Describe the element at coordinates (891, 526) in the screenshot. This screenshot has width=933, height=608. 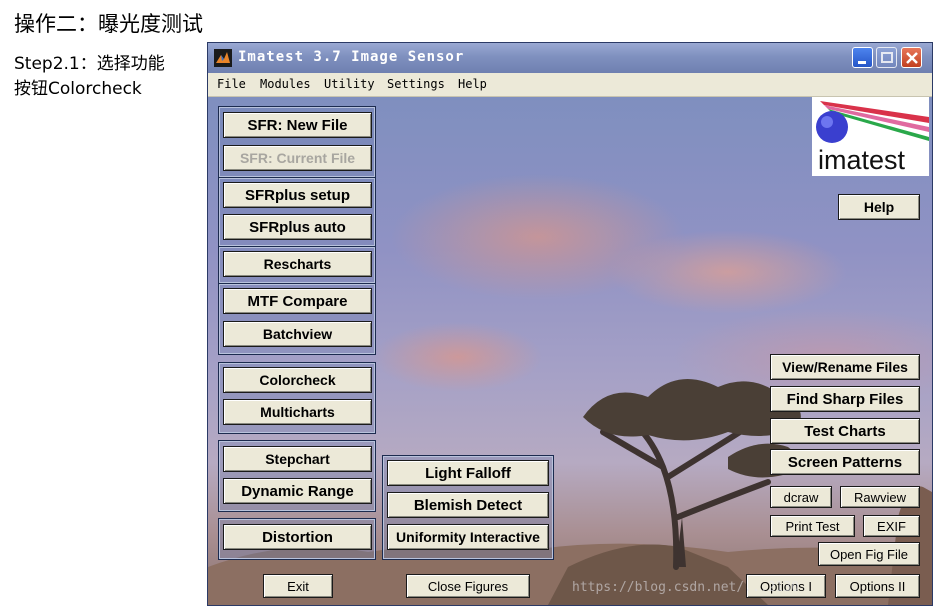
I see `exif-button: EXIF` at that location.